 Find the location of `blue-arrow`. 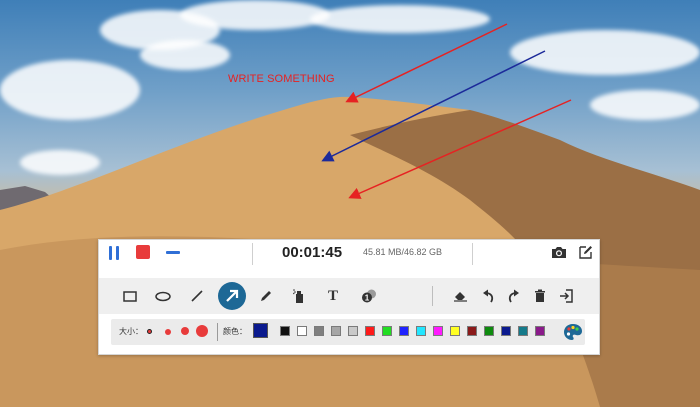

blue-arrow is located at coordinates (433, 106).